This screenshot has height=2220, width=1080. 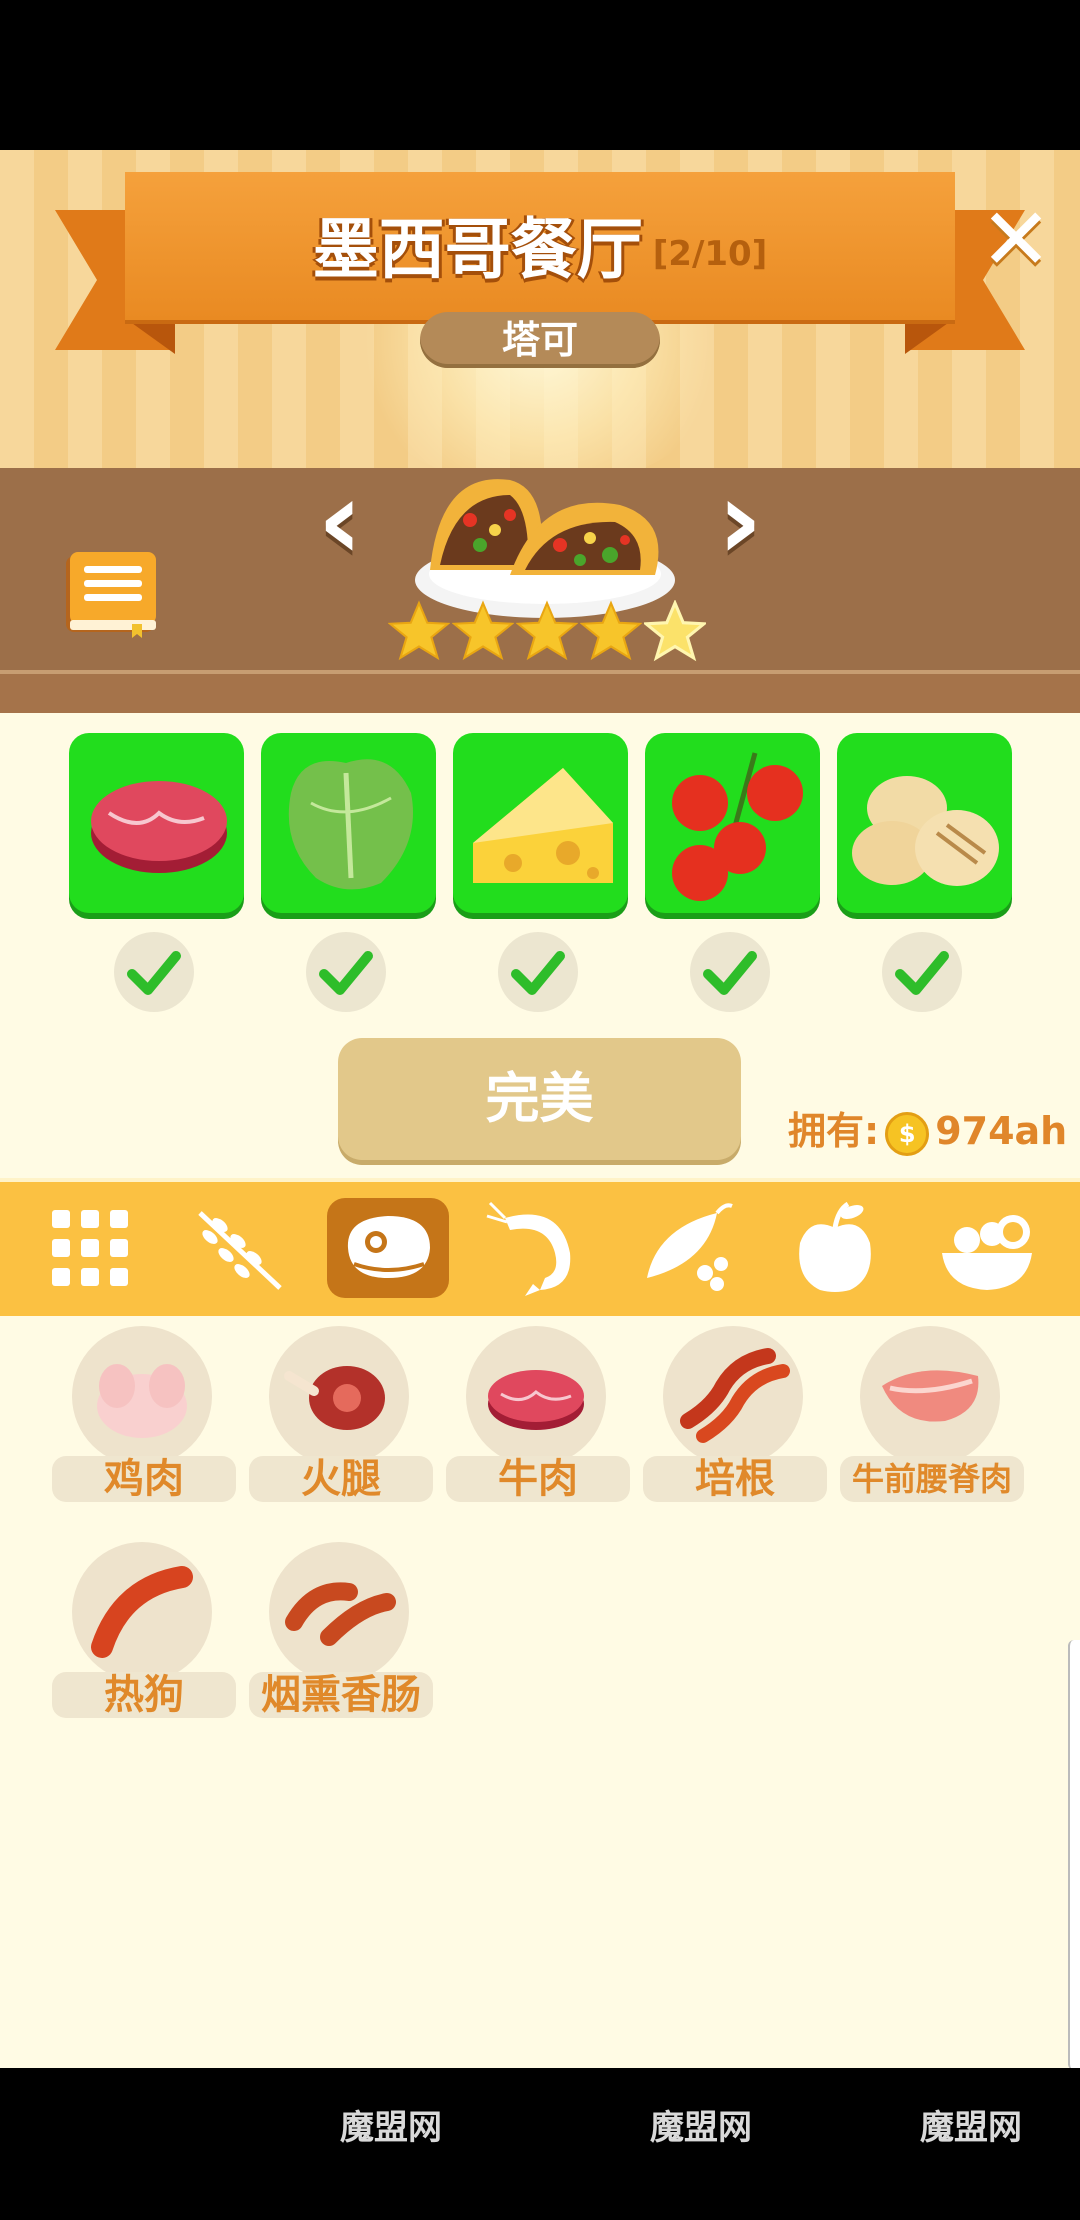 I want to click on close-button: ✕, so click(x=1016, y=240).